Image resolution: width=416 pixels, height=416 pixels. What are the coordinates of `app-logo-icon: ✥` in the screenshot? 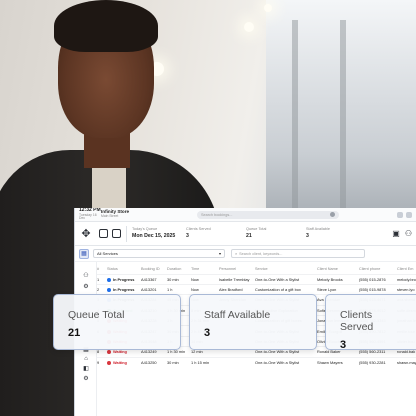 It's located at (86, 234).